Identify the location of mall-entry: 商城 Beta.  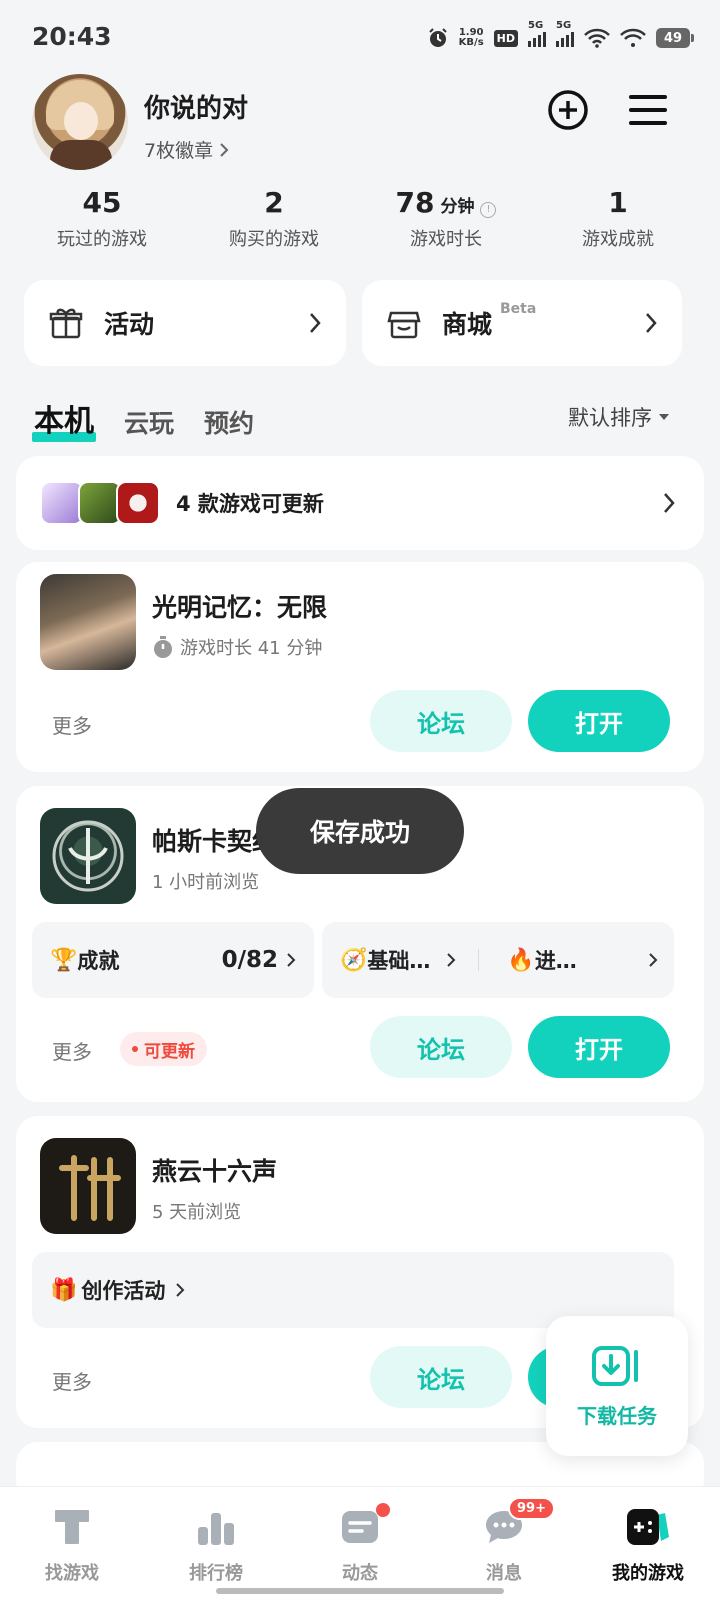
(522, 323).